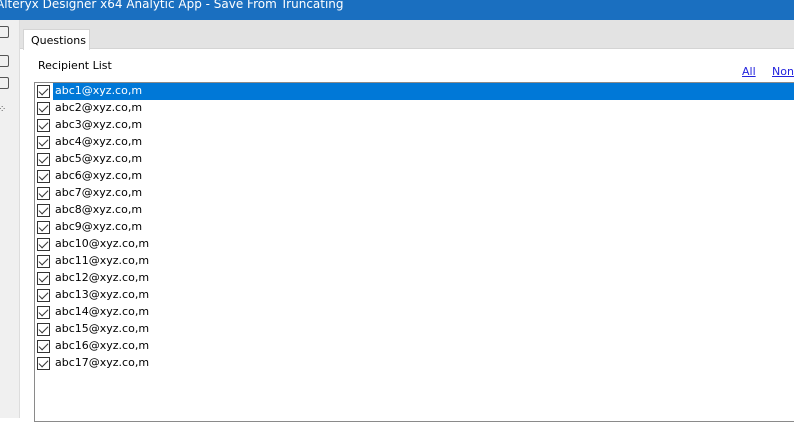  What do you see at coordinates (3, 109) in the screenshot?
I see `sparkle-icon: ⁘` at bounding box center [3, 109].